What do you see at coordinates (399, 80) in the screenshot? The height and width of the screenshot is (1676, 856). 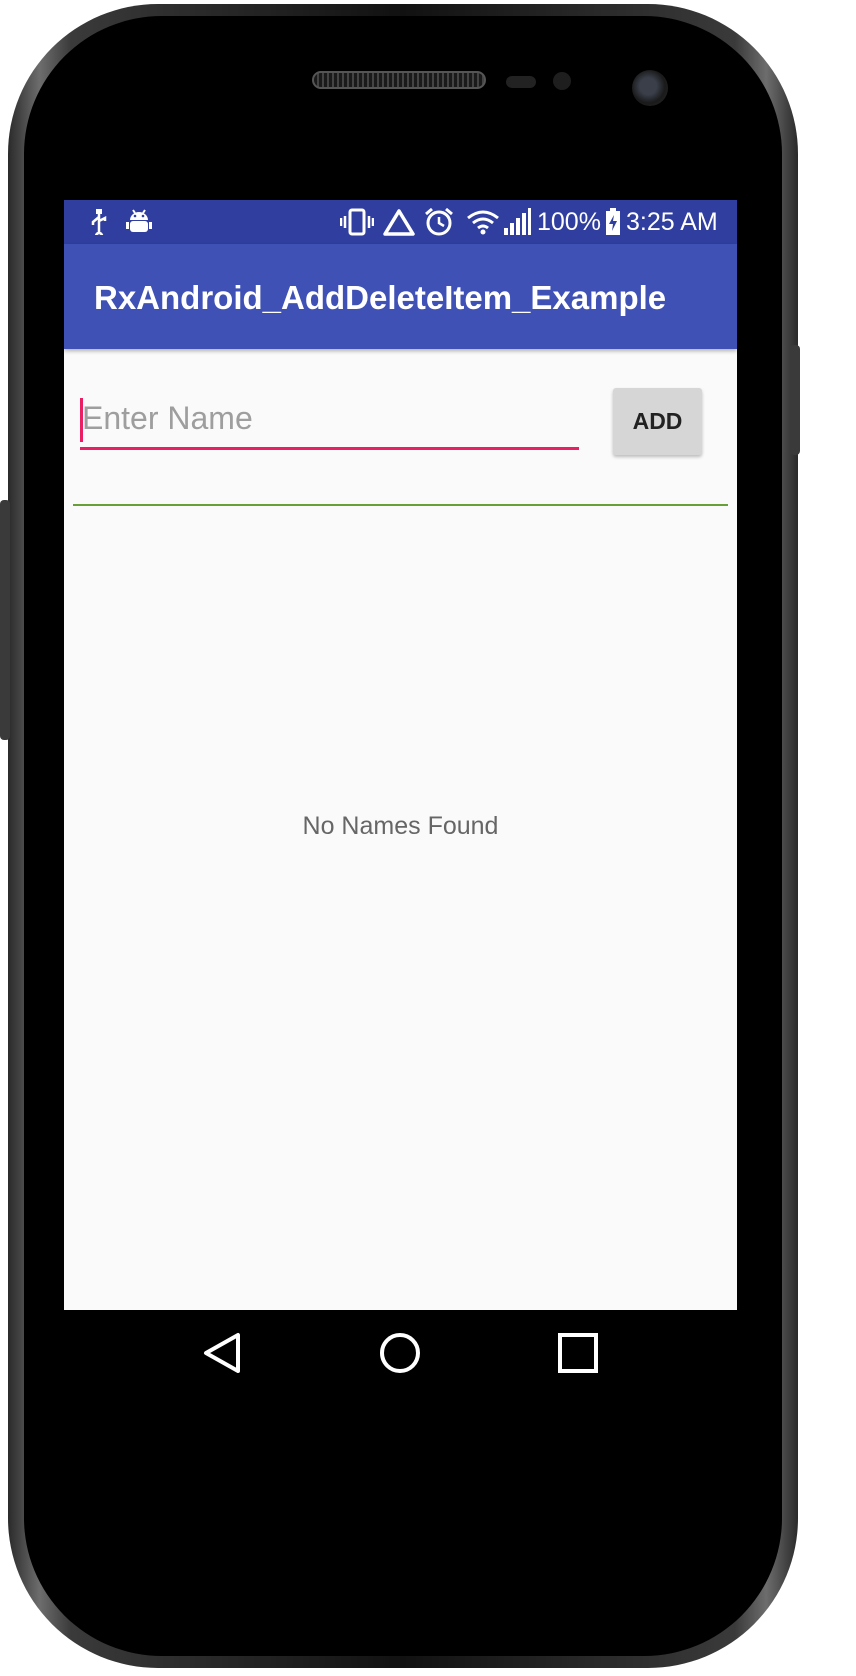 I see `earpiece-speaker` at bounding box center [399, 80].